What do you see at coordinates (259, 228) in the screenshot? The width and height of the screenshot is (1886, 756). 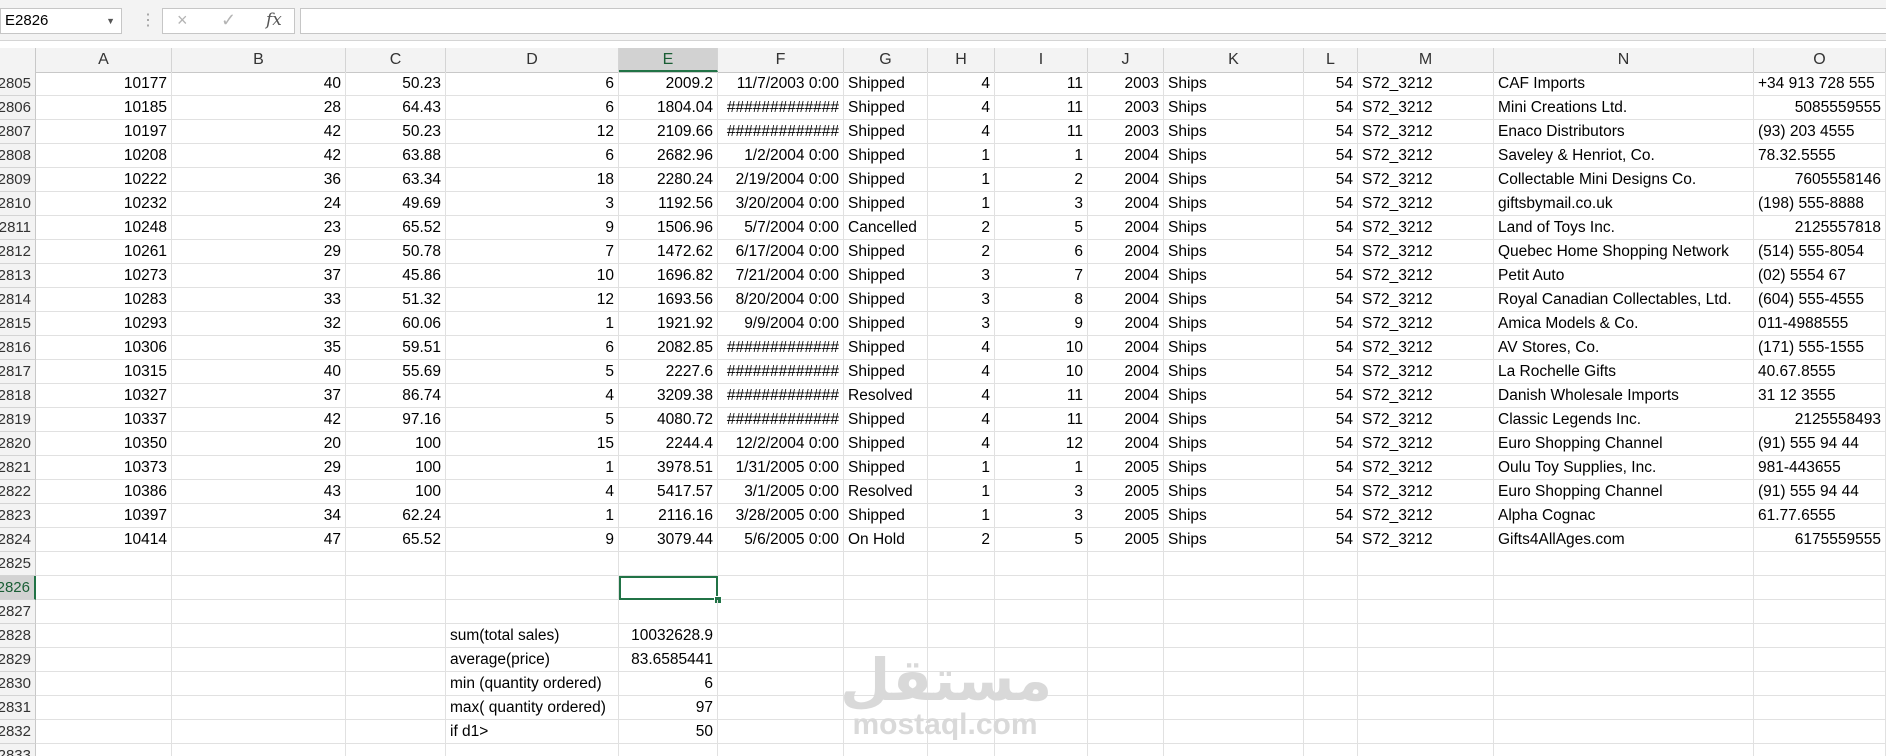 I see `cell-b: 23` at bounding box center [259, 228].